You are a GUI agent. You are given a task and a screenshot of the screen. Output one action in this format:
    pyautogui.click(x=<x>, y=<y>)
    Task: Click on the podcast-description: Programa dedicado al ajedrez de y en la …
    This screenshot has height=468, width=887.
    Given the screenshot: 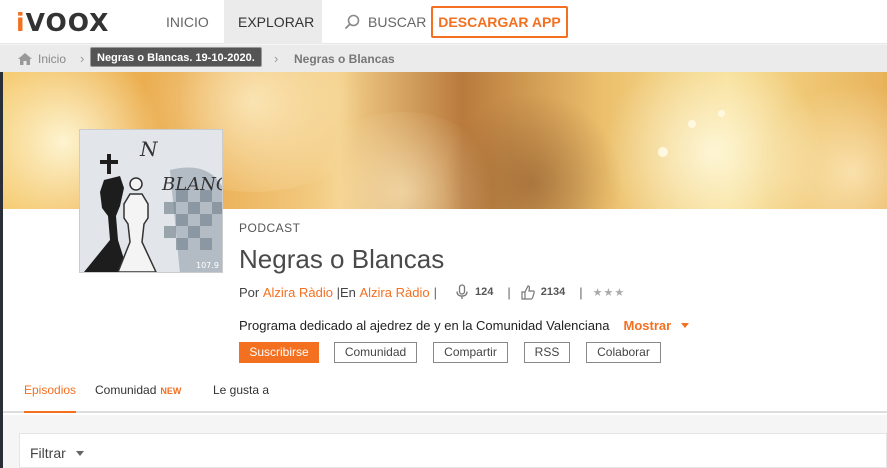 What is the action you would take?
    pyautogui.click(x=464, y=325)
    